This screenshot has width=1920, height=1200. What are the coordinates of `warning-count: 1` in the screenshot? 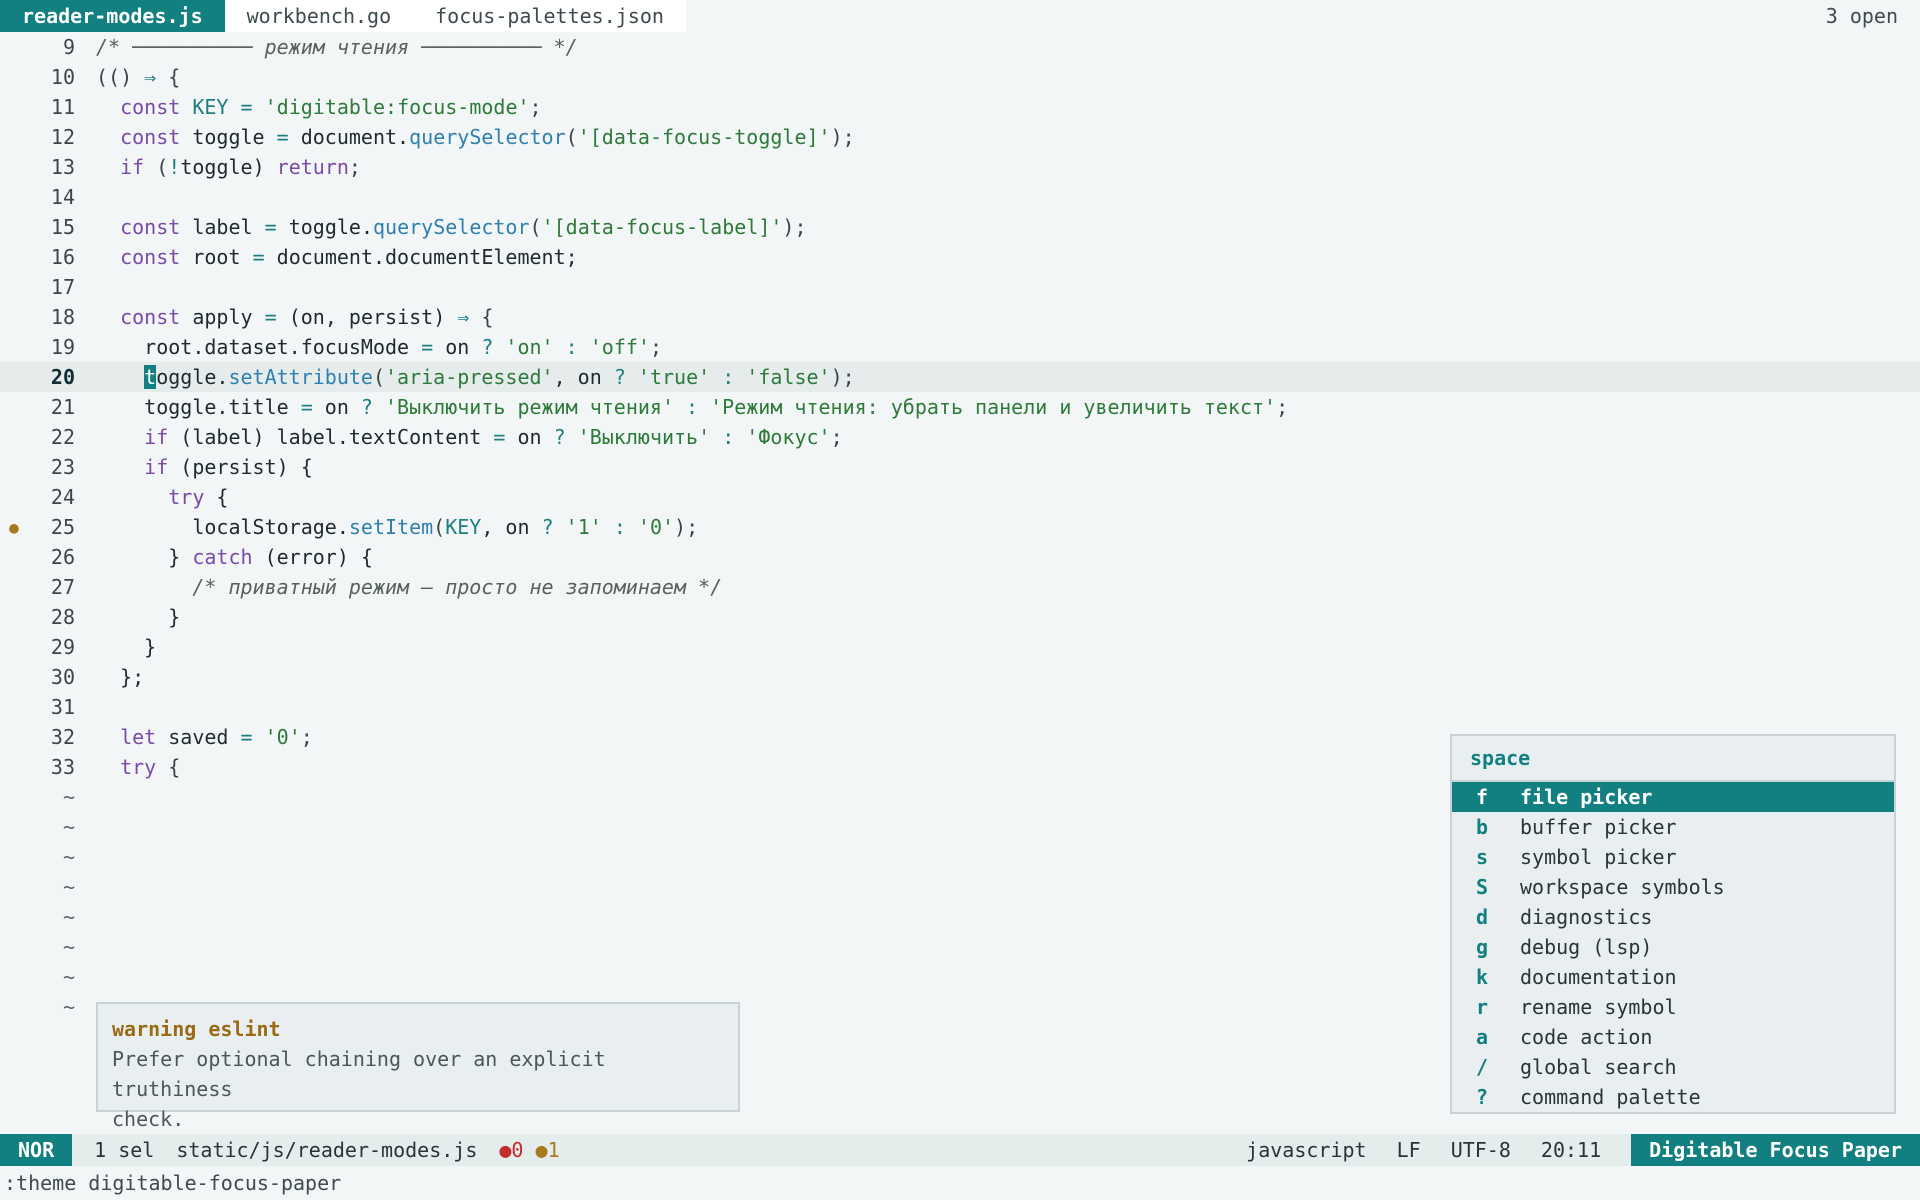 It's located at (553, 1150).